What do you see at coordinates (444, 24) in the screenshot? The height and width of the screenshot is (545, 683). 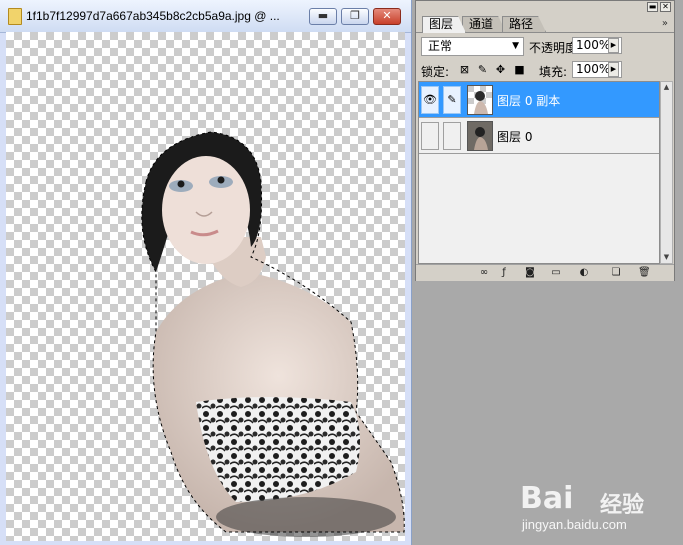 I see `tab-layers: 图层` at bounding box center [444, 24].